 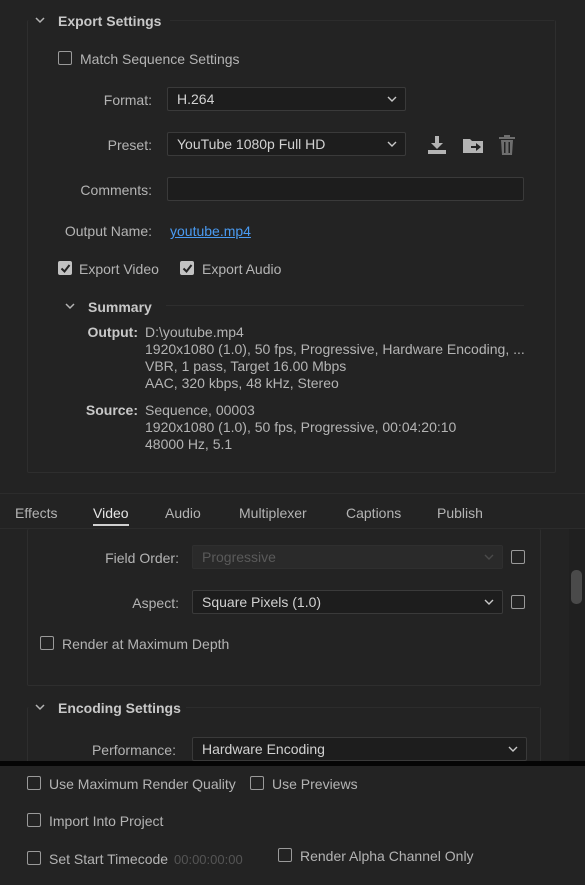 I want to click on summary-source-label: Source:, so click(x=111, y=410).